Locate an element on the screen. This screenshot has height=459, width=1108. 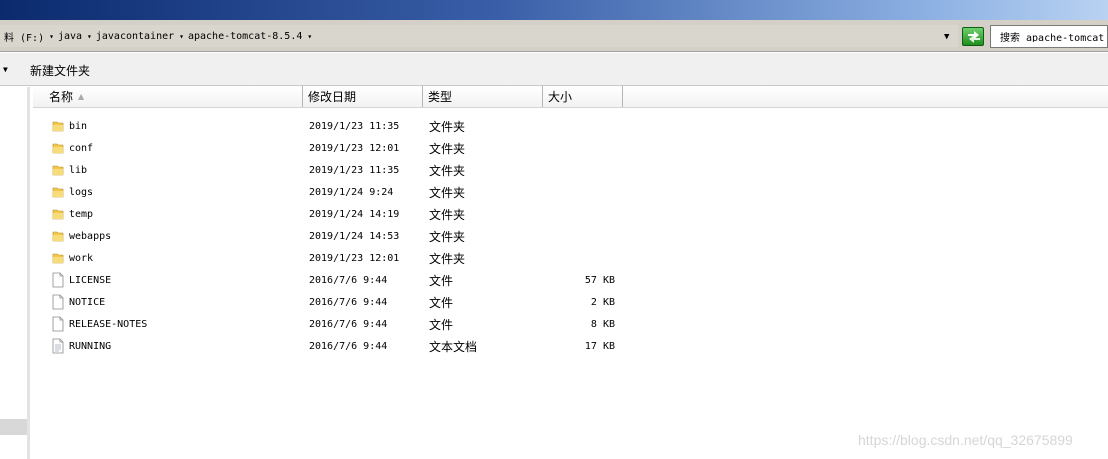
file-row: work 2019/1/23 12:01 文件夹 is located at coordinates (570, 258).